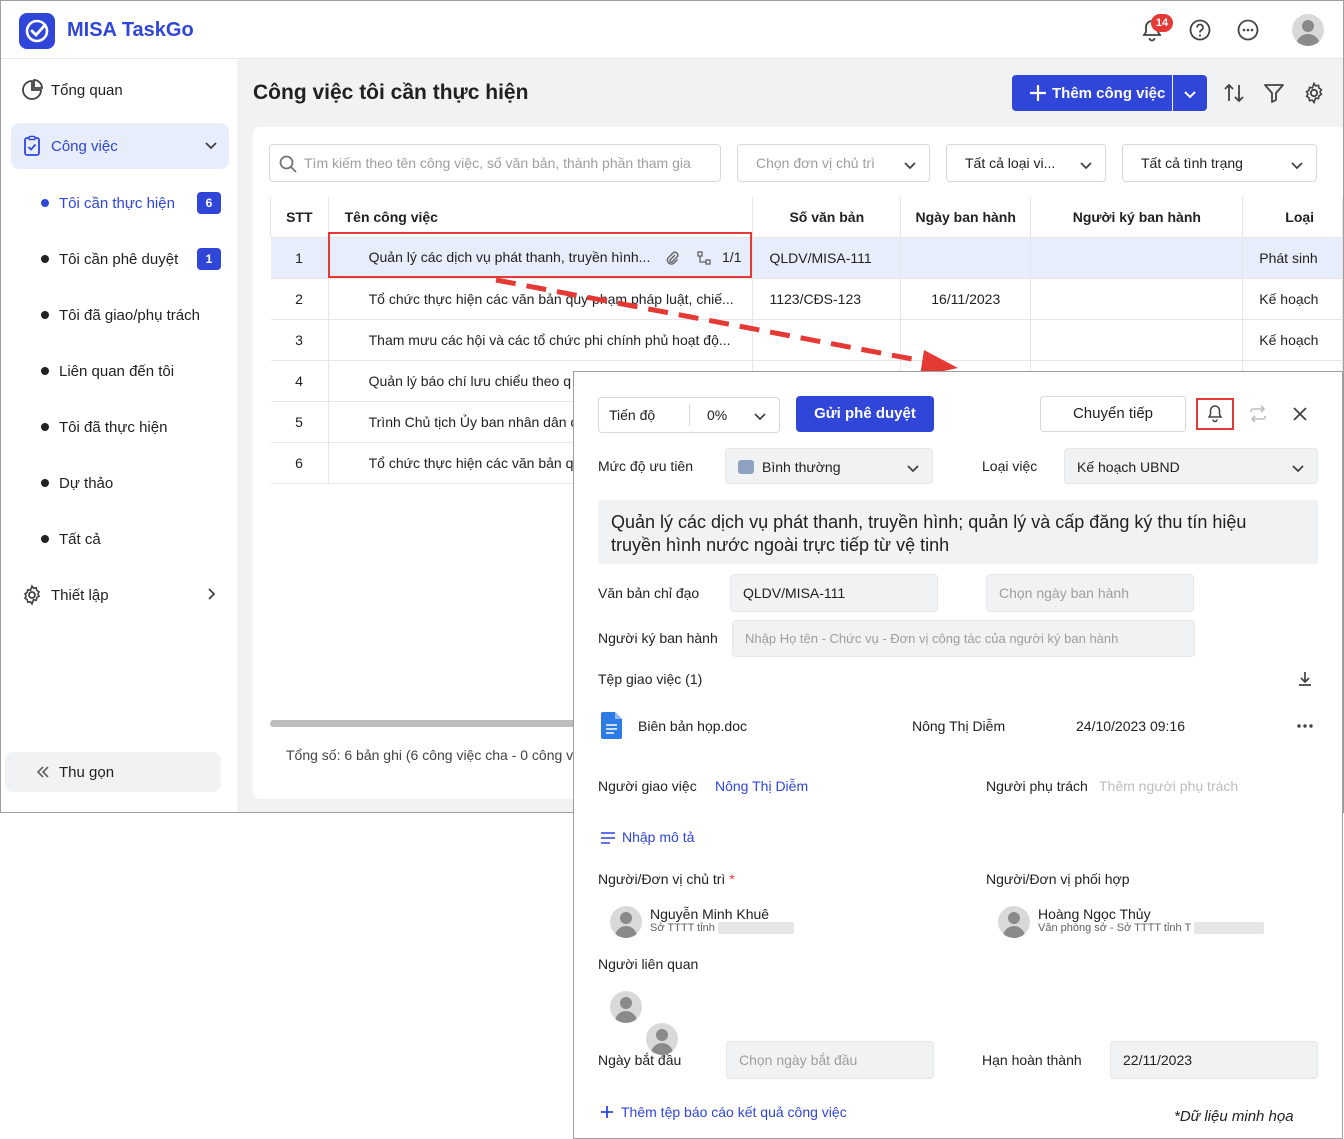 The height and width of the screenshot is (1139, 1344). I want to click on close-icon, so click(1300, 414).